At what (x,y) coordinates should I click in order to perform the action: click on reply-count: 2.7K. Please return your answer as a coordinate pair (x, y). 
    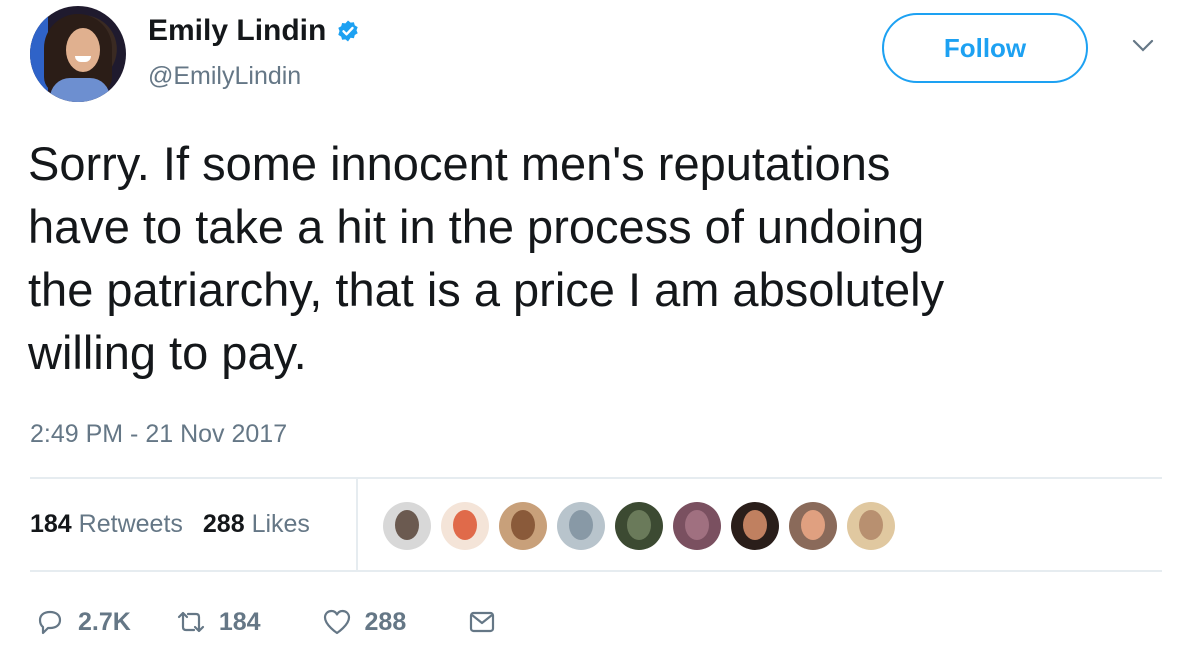
    Looking at the image, I should click on (104, 621).